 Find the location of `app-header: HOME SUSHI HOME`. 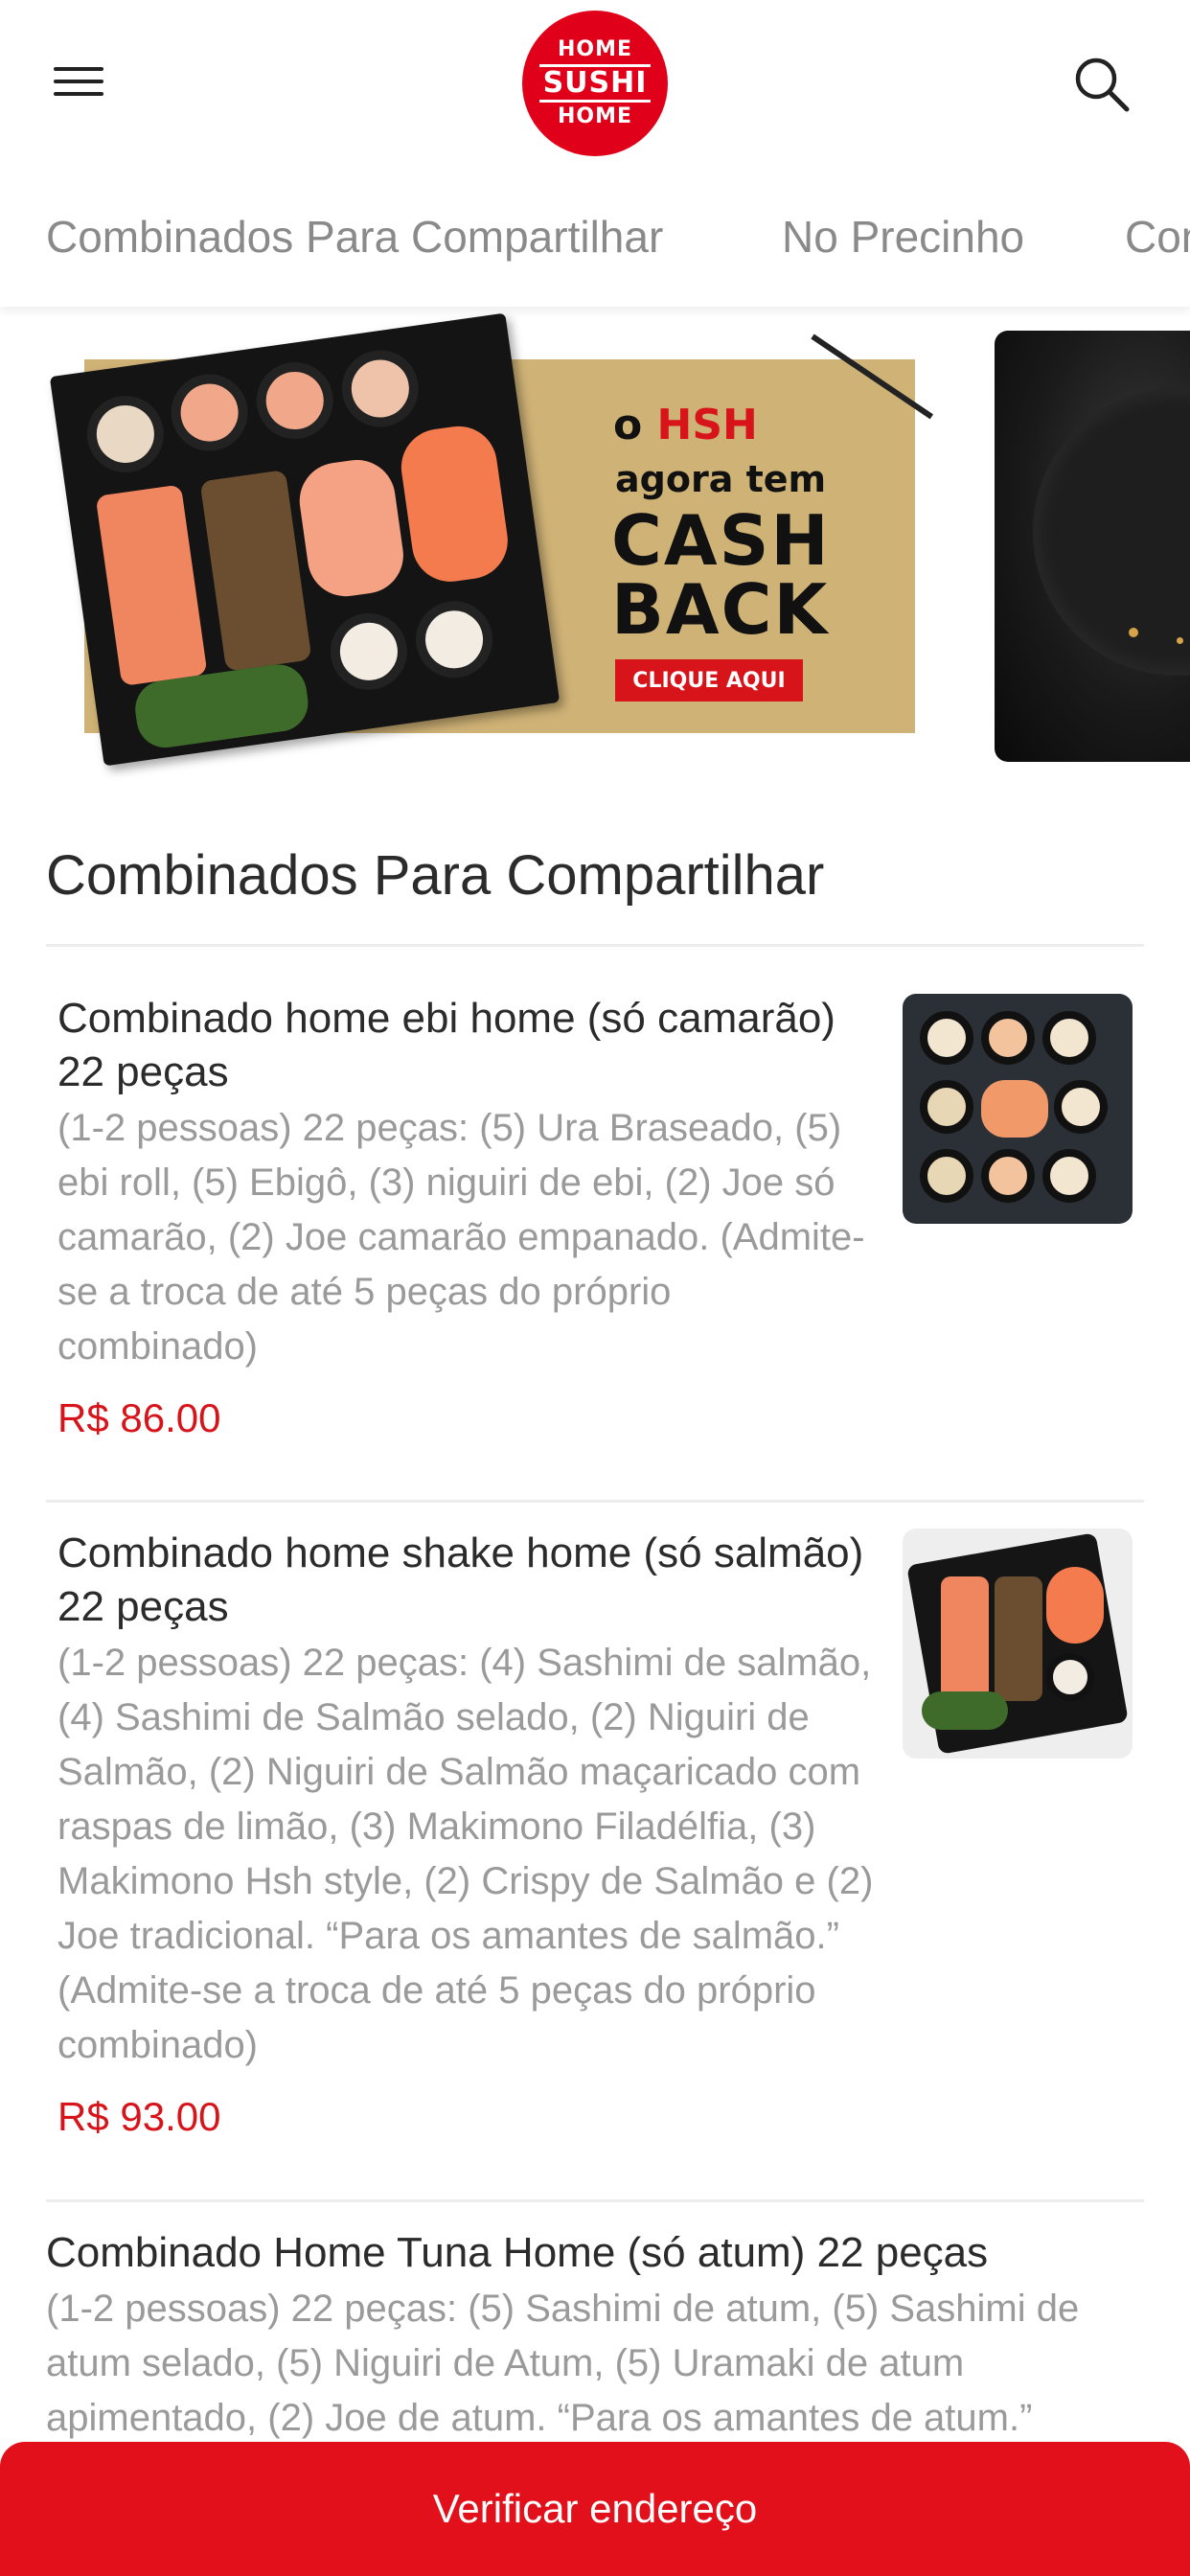

app-header: HOME SUSHI HOME is located at coordinates (595, 84).